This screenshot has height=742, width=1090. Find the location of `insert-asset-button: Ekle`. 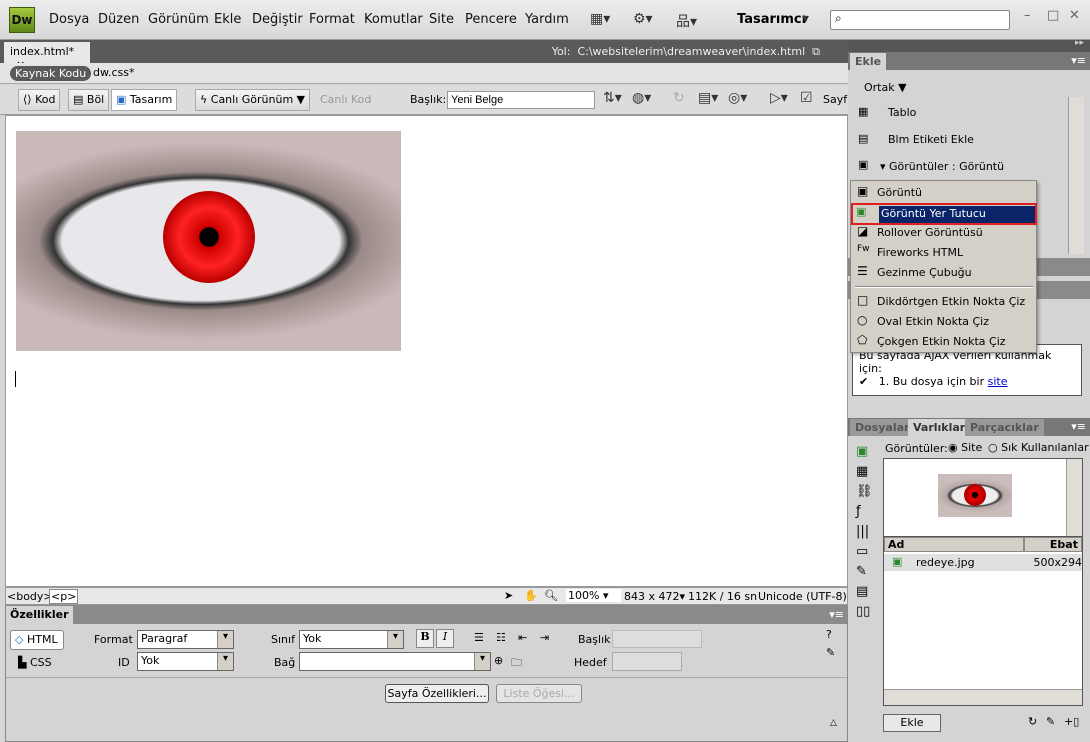

insert-asset-button: Ekle is located at coordinates (912, 723).